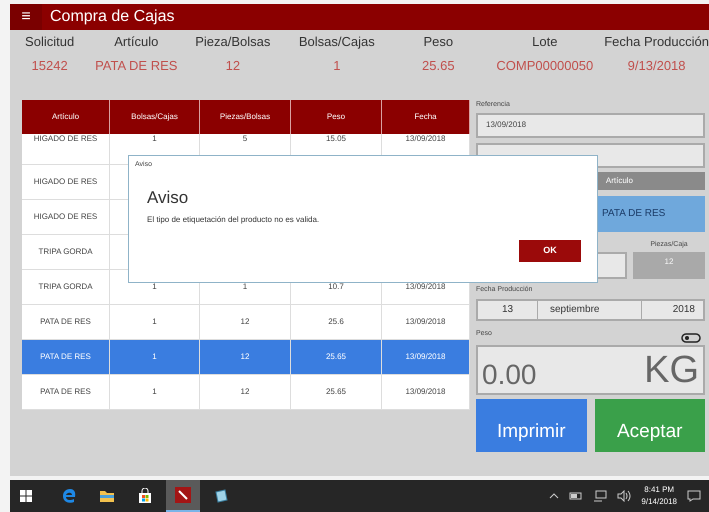  Describe the element at coordinates (136, 65) in the screenshot. I see `summary-value: PATA DE RES` at that location.